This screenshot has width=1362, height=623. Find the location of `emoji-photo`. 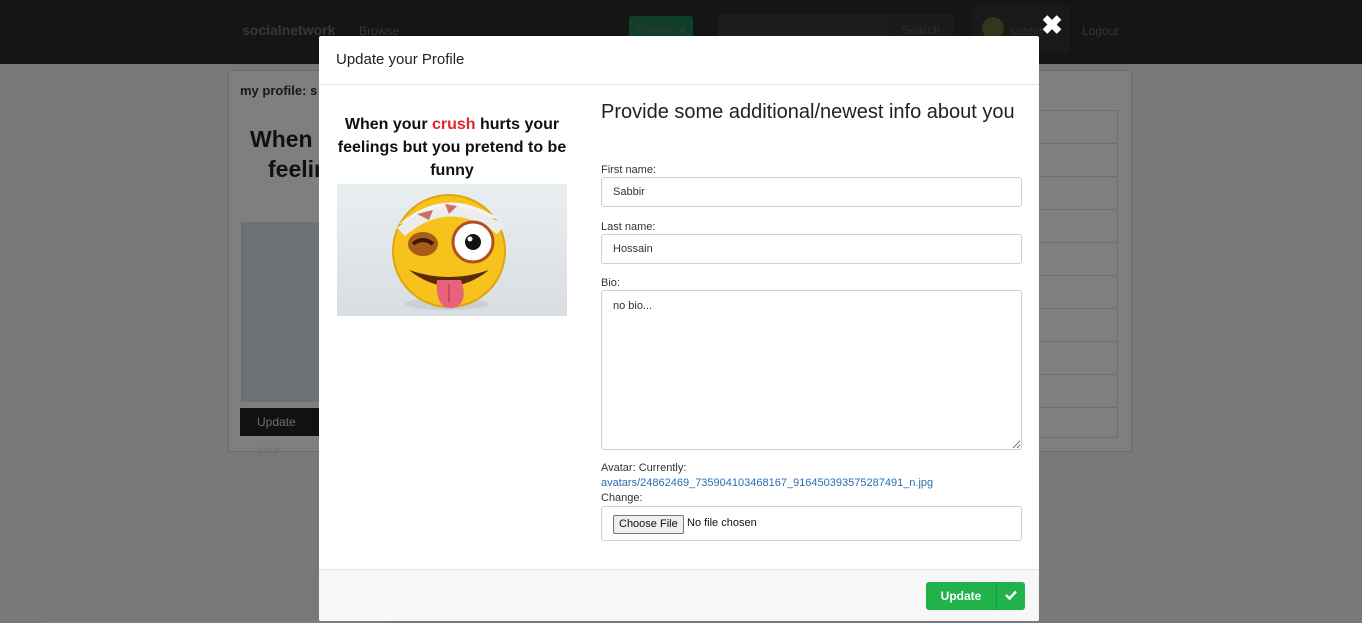

emoji-photo is located at coordinates (452, 250).